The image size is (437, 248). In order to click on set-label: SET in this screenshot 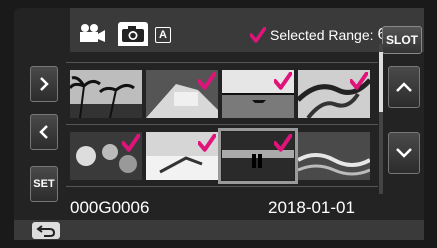, I will do `click(44, 184)`.